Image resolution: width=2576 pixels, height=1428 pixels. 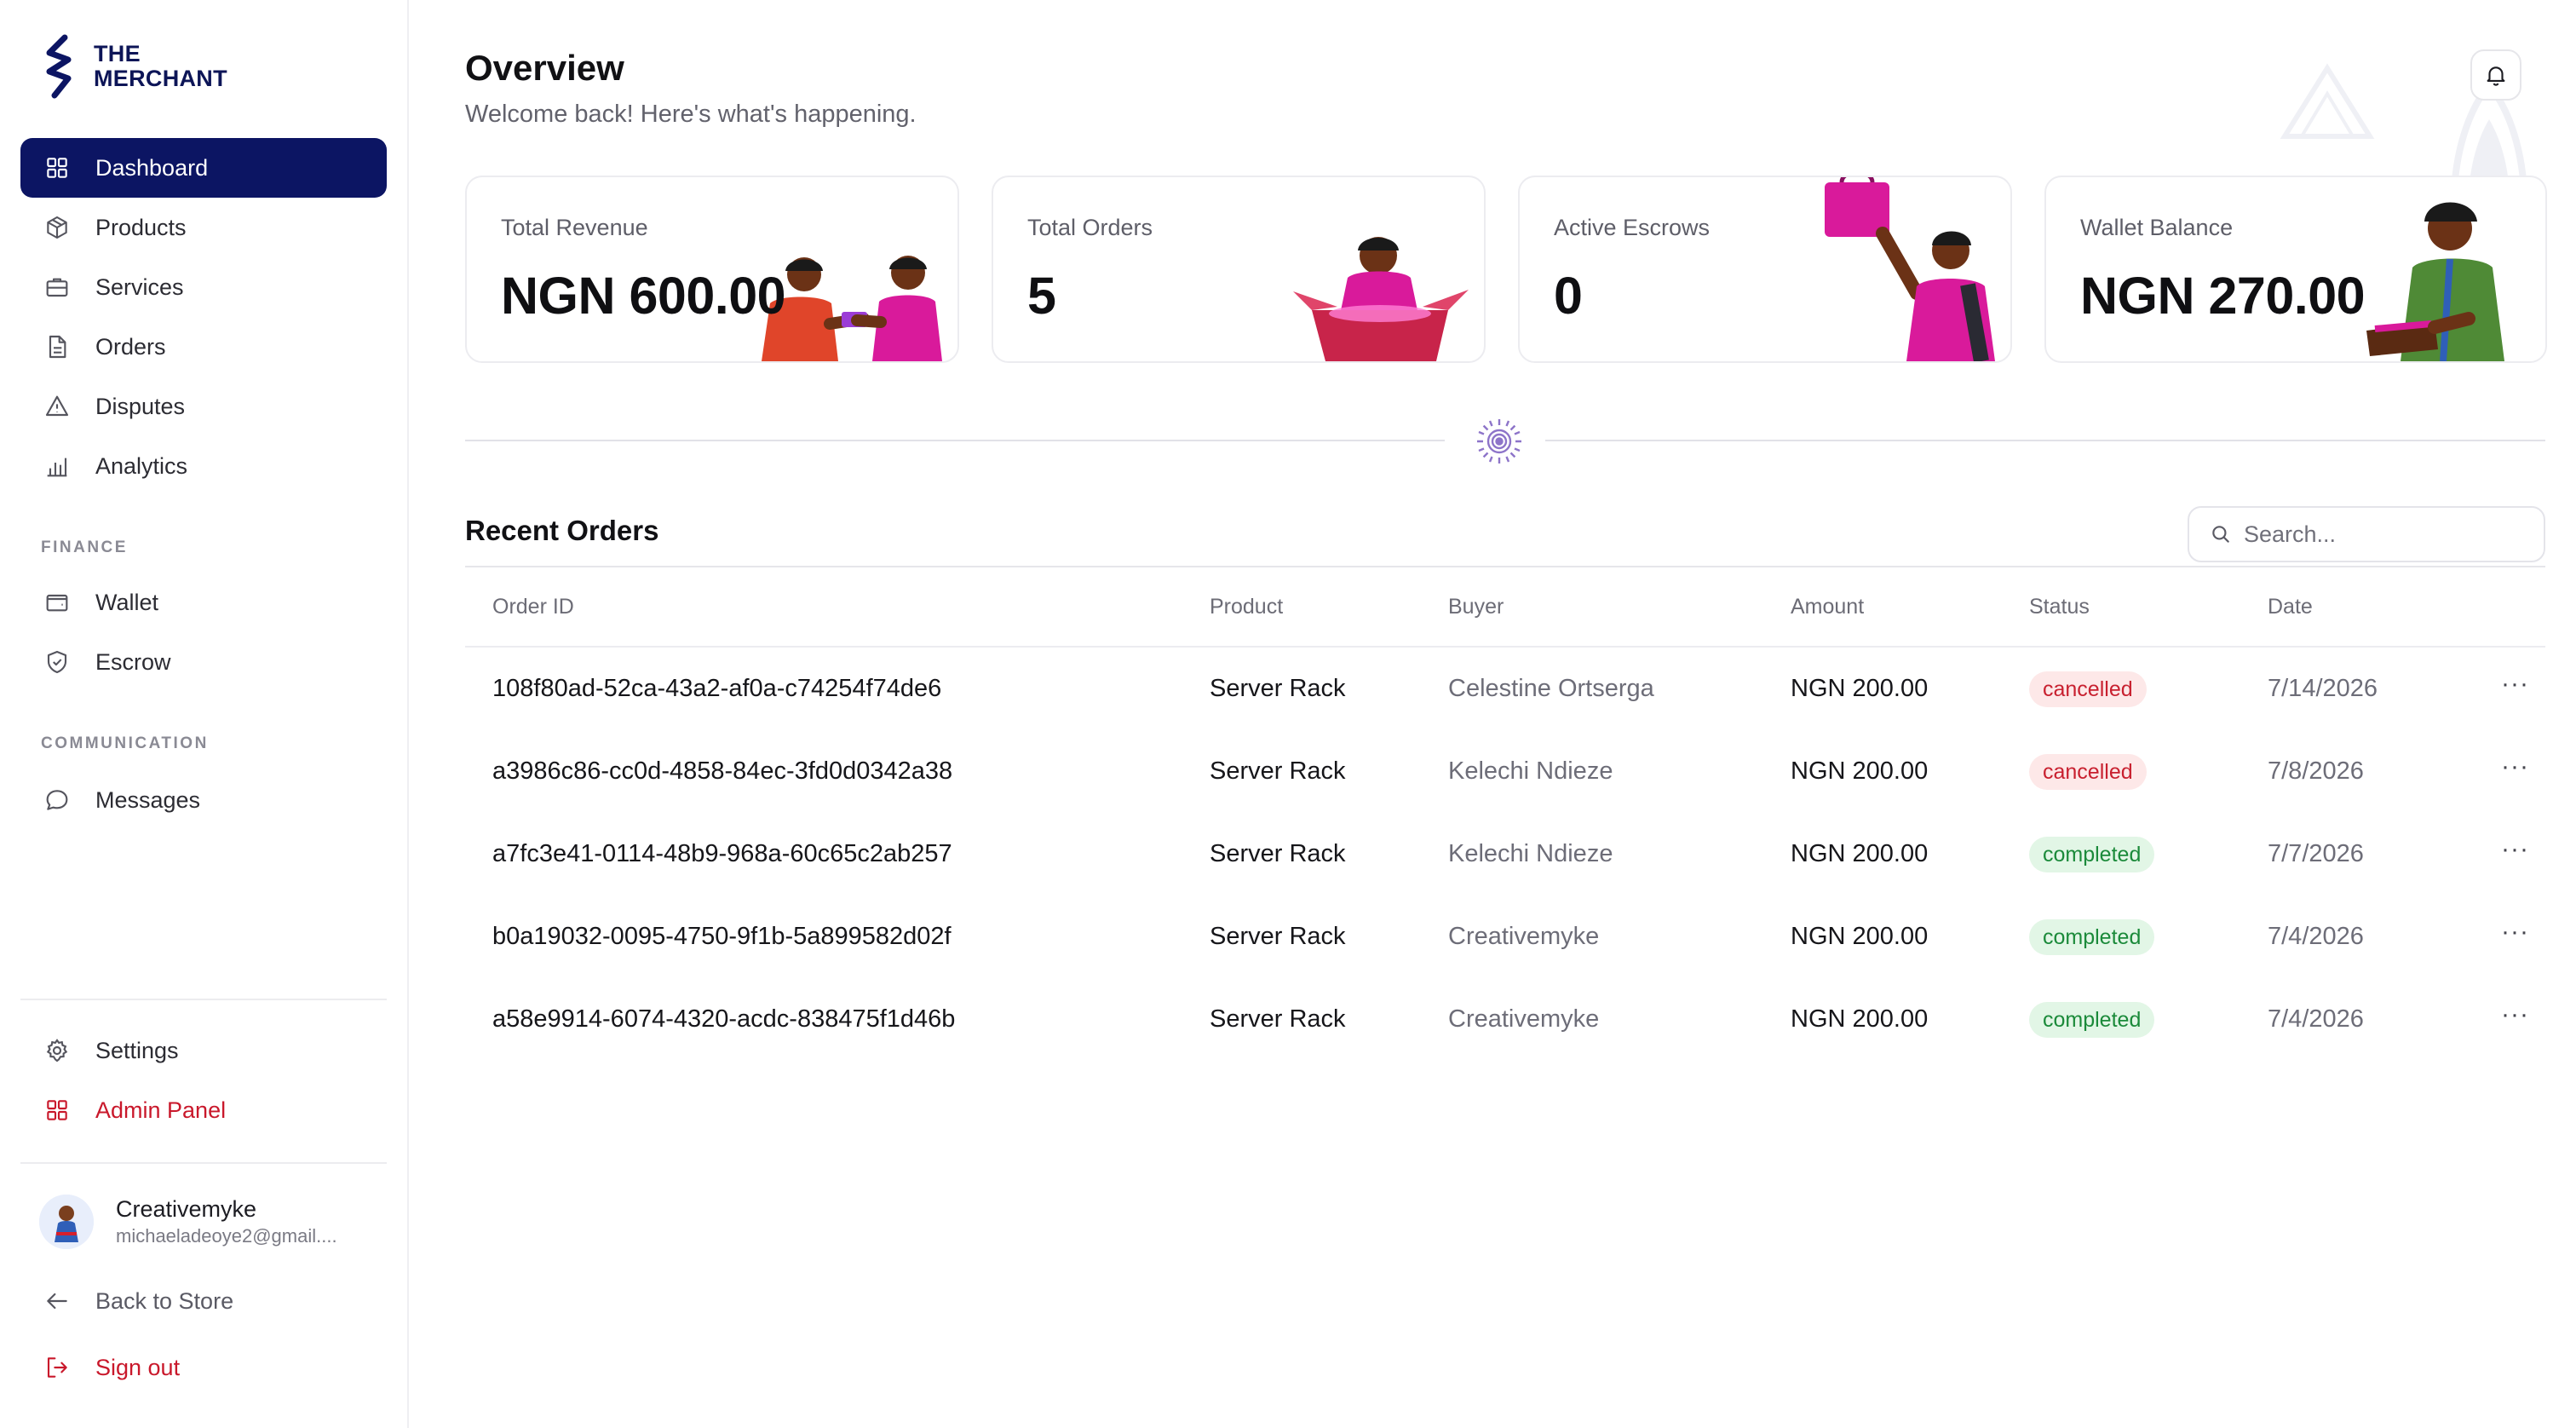 I want to click on sidebar-item-analytics: Analytics, so click(x=204, y=466).